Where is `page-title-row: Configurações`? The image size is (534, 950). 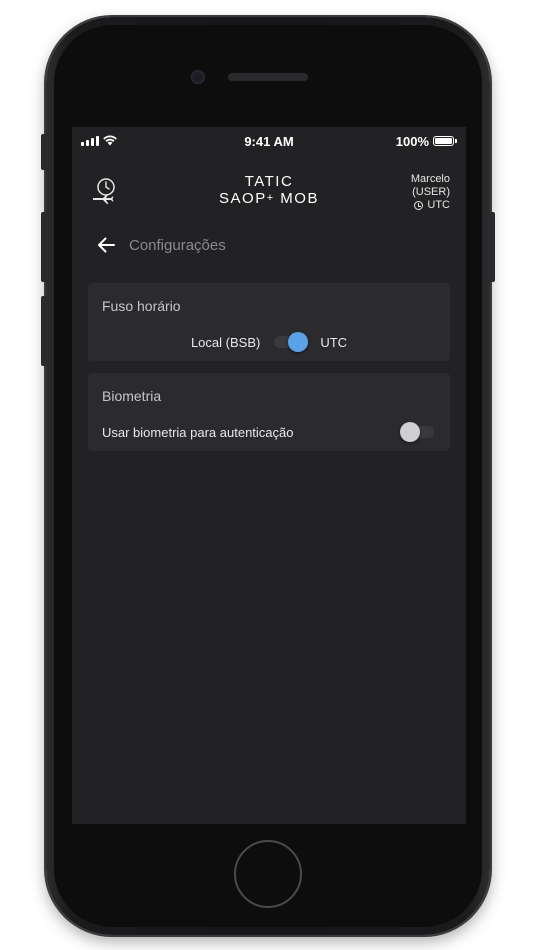 page-title-row: Configurações is located at coordinates (269, 246).